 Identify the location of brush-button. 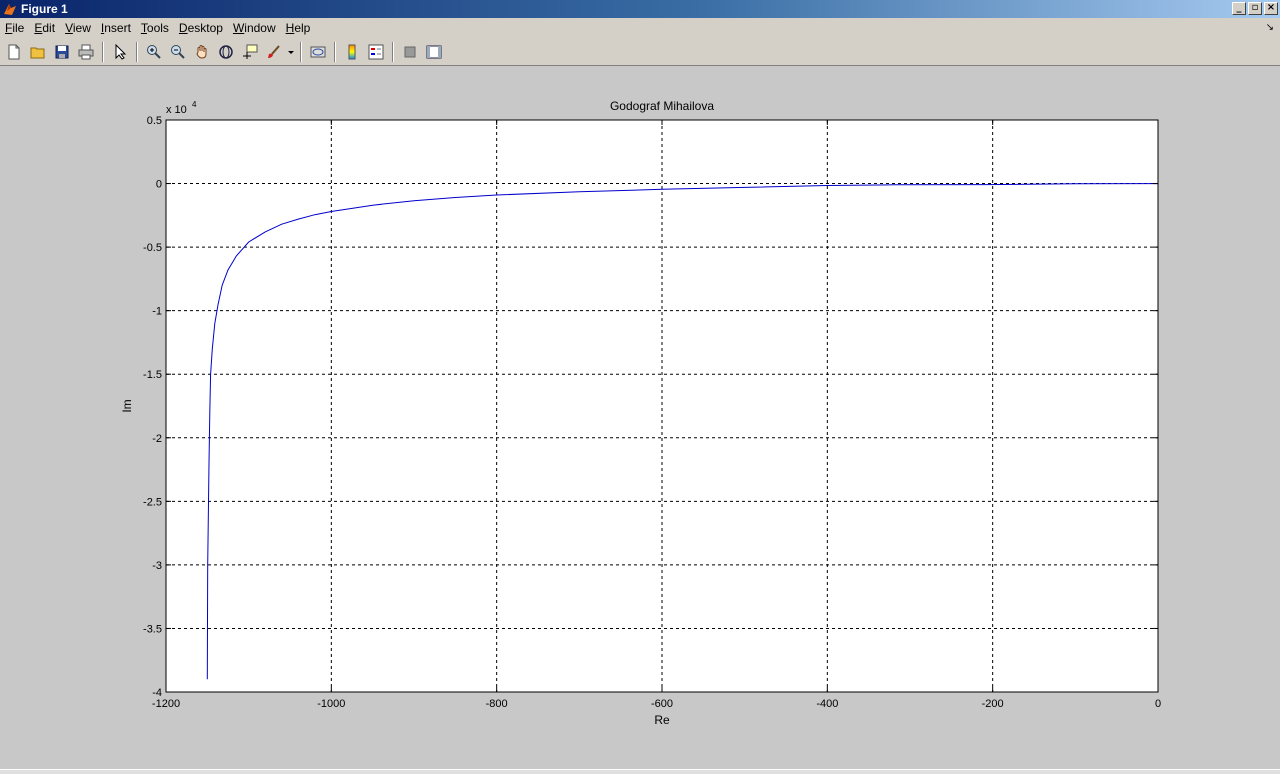
(274, 52).